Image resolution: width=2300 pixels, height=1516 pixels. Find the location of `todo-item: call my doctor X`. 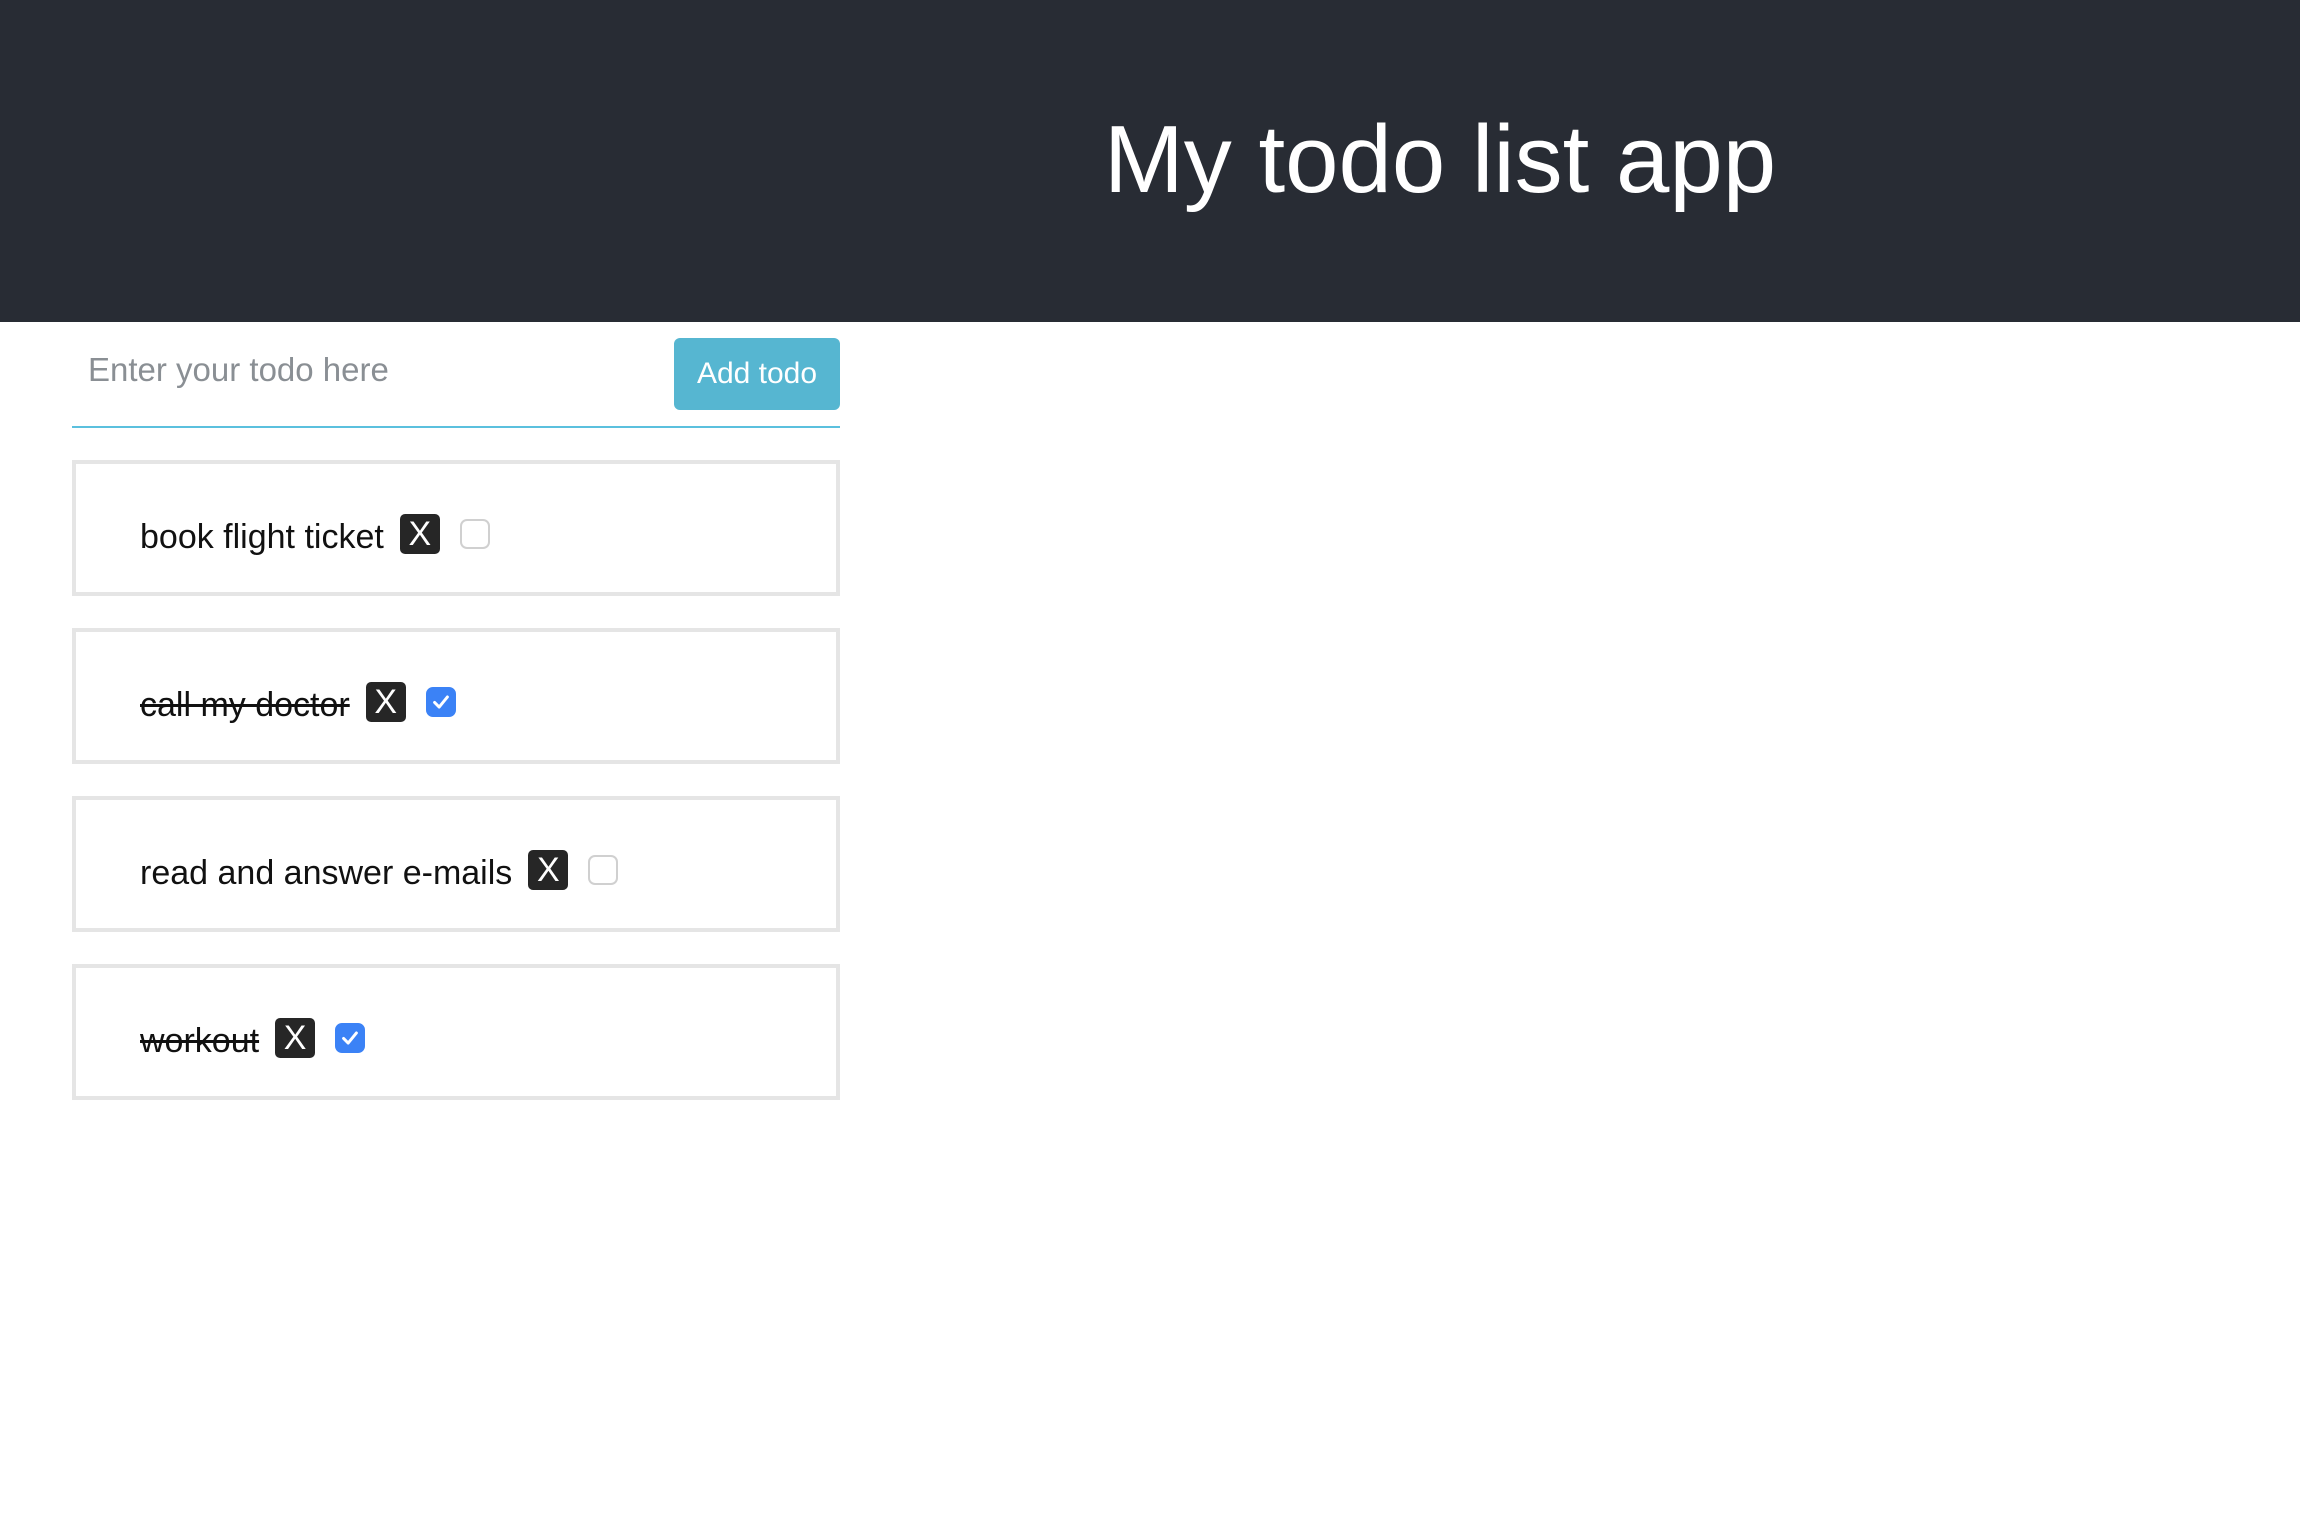

todo-item: call my doctor X is located at coordinates (456, 696).